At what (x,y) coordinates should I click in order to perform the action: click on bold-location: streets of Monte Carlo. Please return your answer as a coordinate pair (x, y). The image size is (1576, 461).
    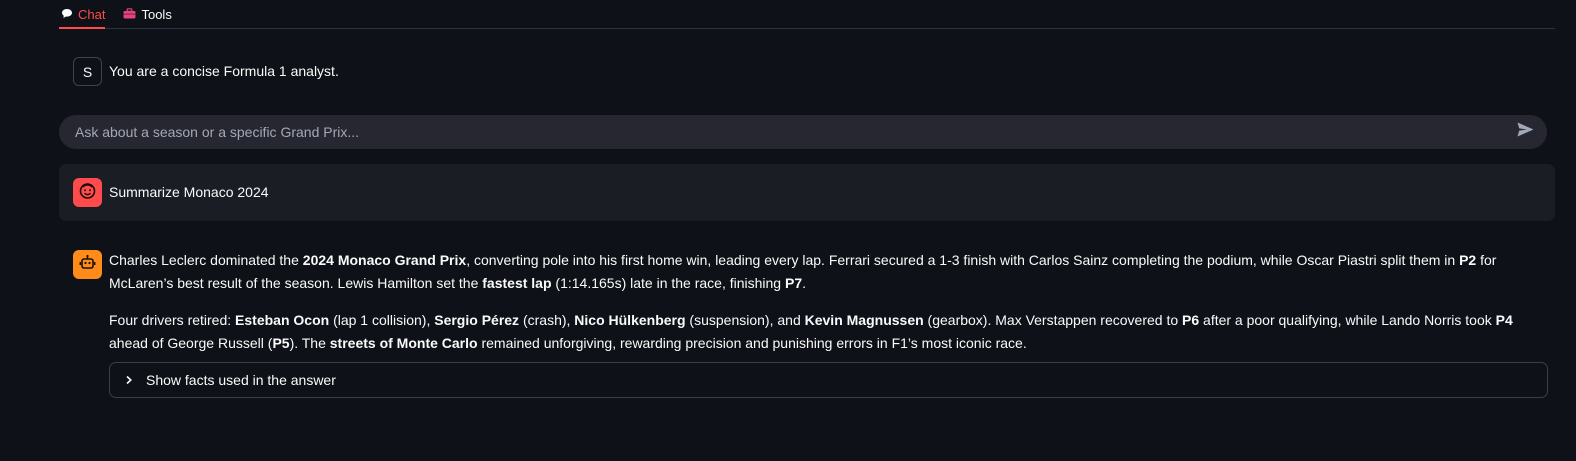
    Looking at the image, I should click on (403, 343).